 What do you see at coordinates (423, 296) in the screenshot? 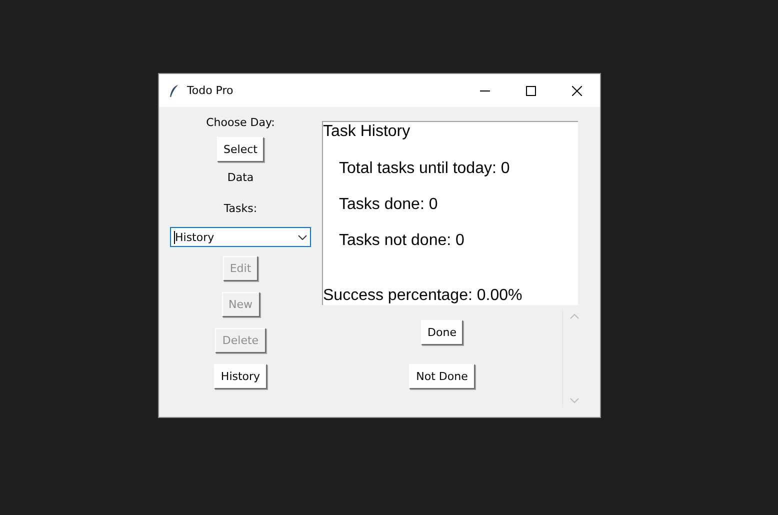
I see `success-percentage: Success percentage: 0.00%` at bounding box center [423, 296].